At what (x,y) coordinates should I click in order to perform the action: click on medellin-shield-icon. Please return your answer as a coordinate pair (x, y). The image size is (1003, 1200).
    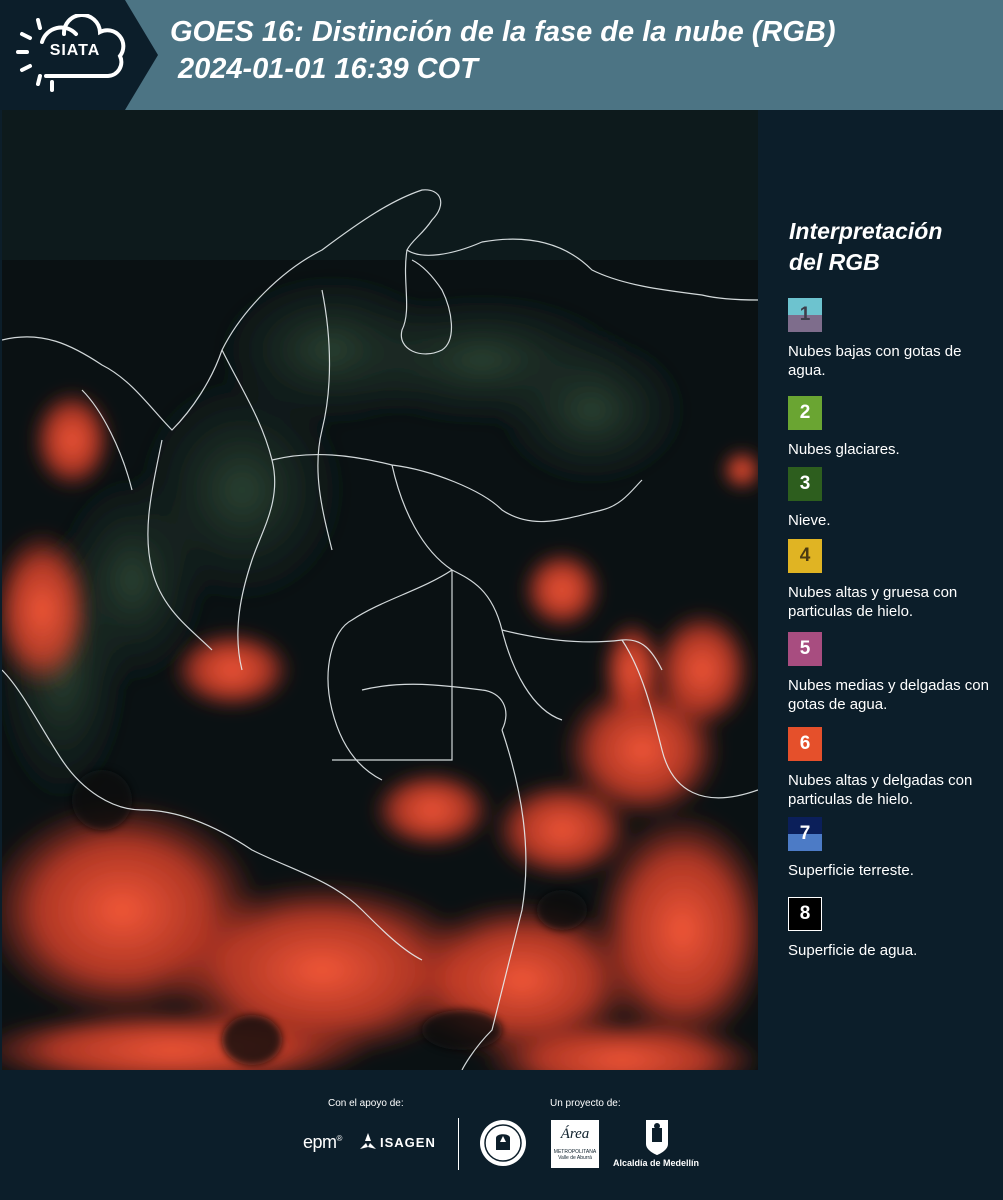
    Looking at the image, I should click on (657, 1137).